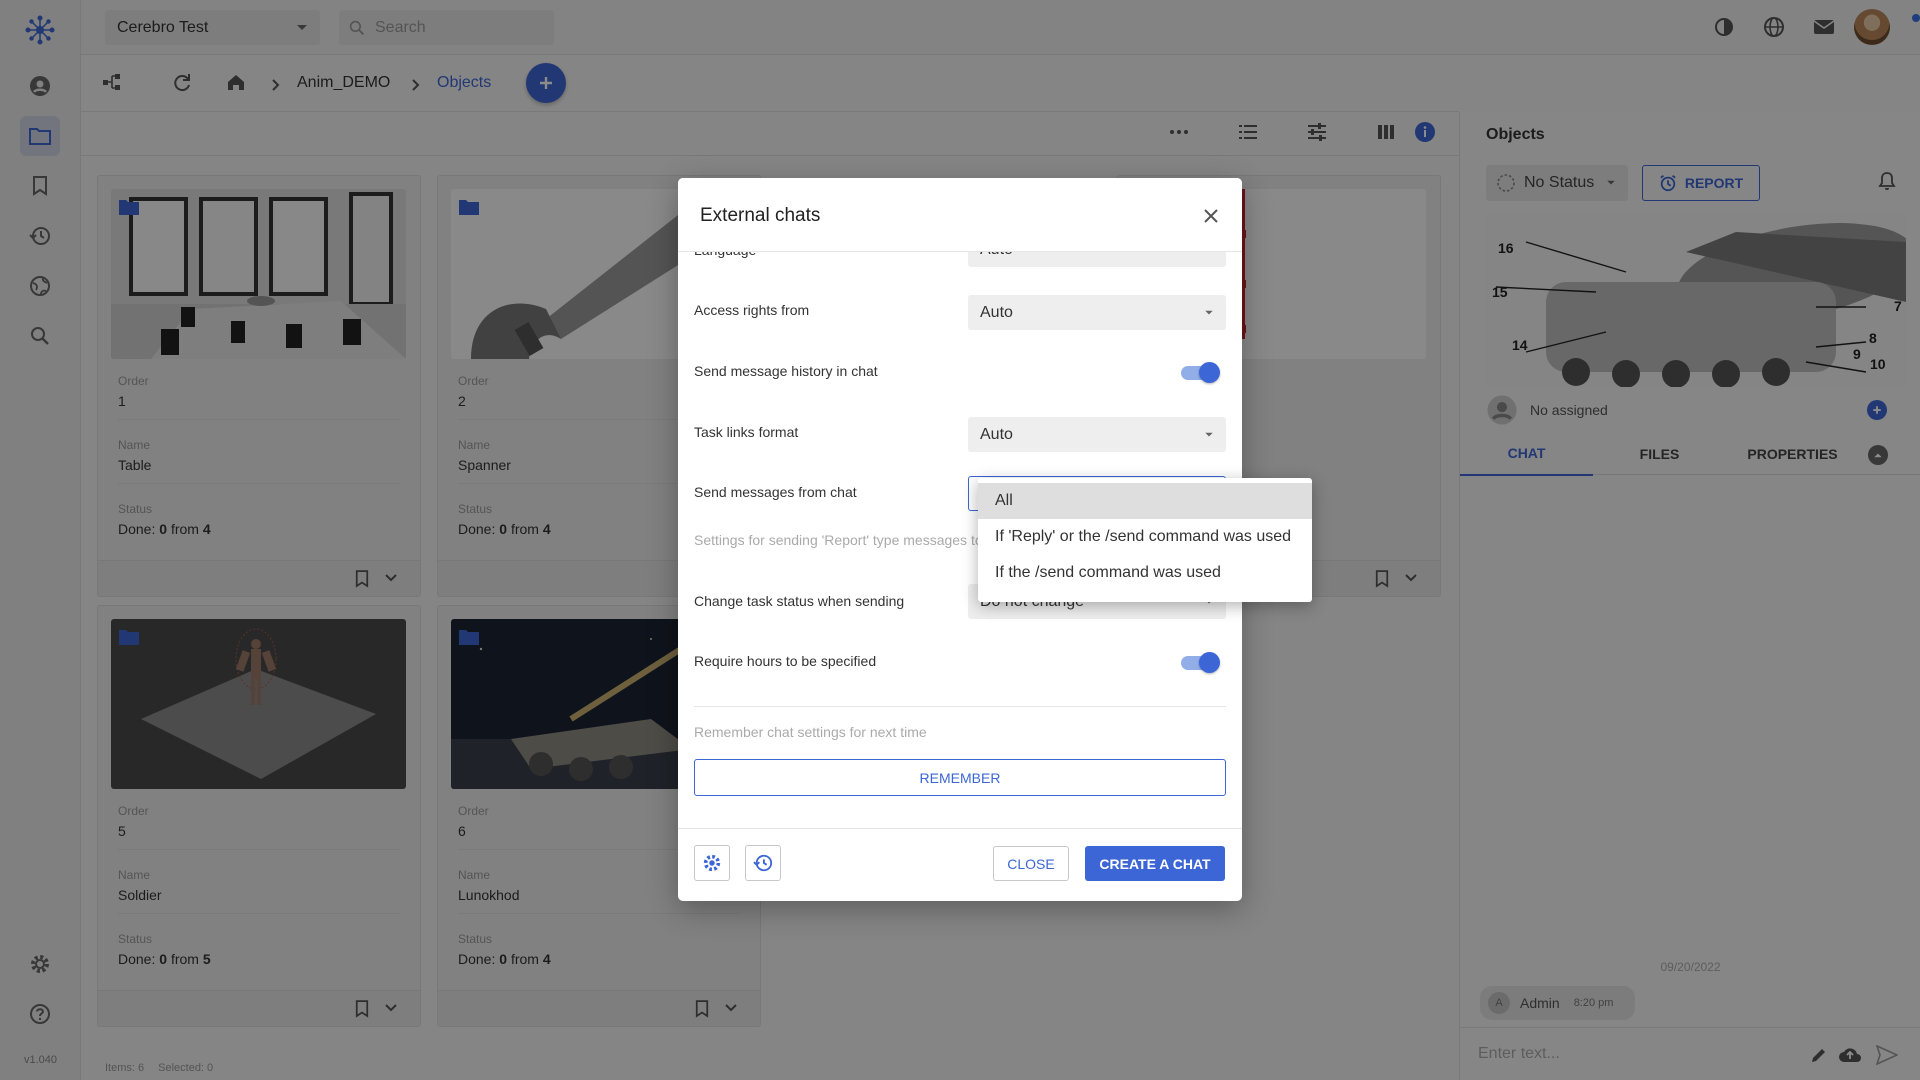 The width and height of the screenshot is (1920, 1080). What do you see at coordinates (996, 434) in the screenshot?
I see `task-links-value: Auto` at bounding box center [996, 434].